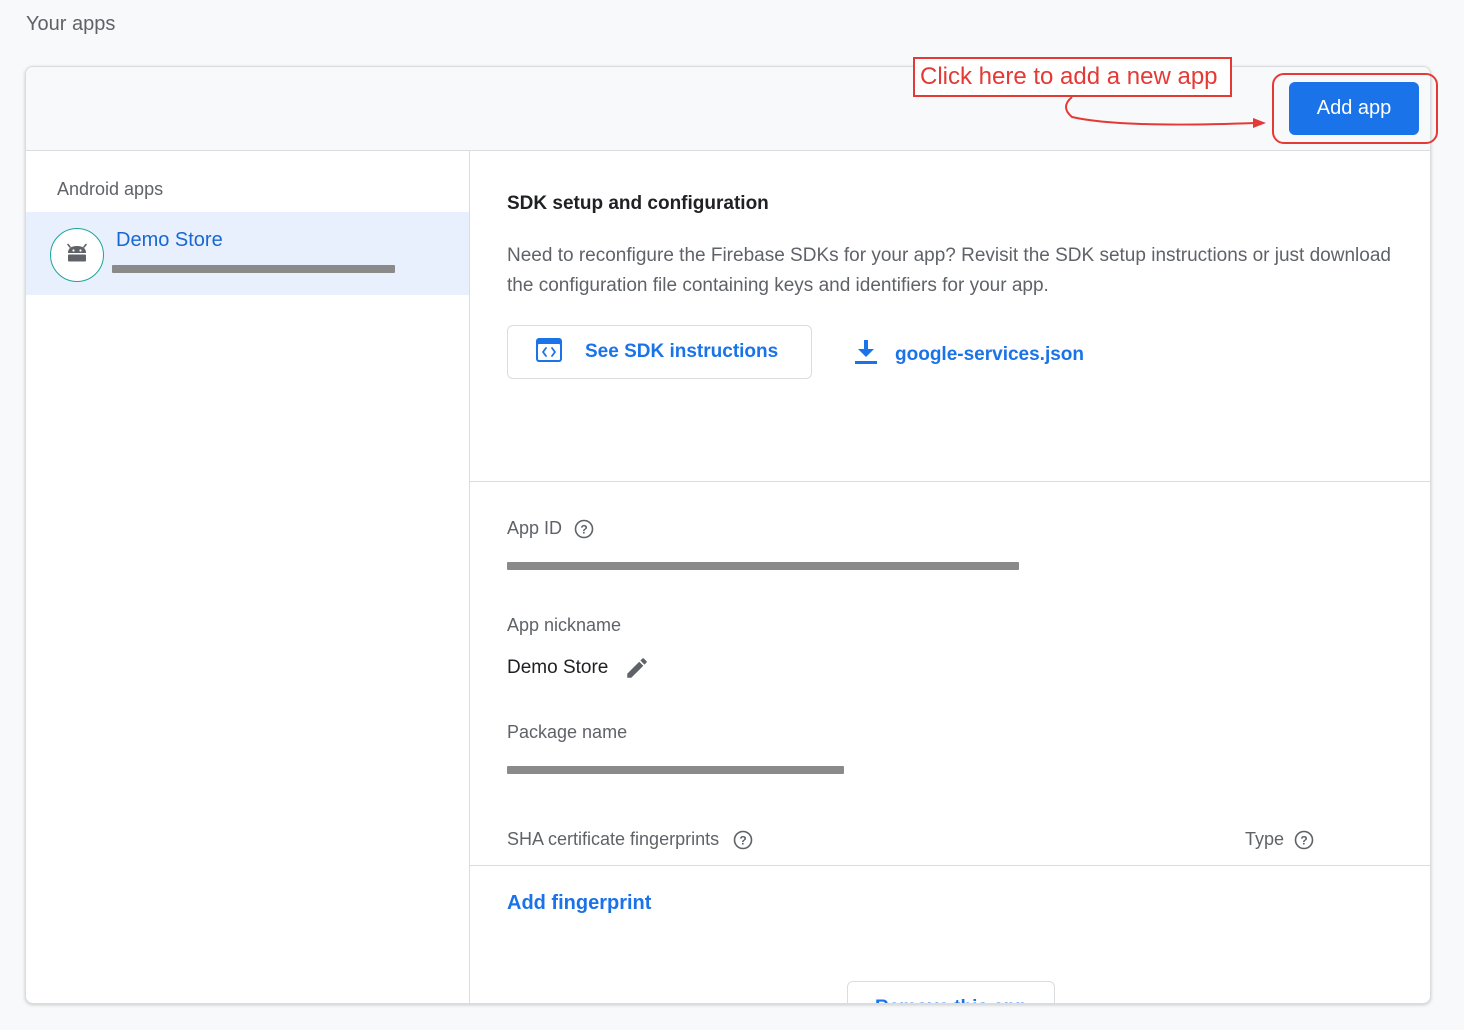 This screenshot has height=1030, width=1464. Describe the element at coordinates (579, 903) in the screenshot. I see `add-fingerprint-link: Add fingerprint` at that location.